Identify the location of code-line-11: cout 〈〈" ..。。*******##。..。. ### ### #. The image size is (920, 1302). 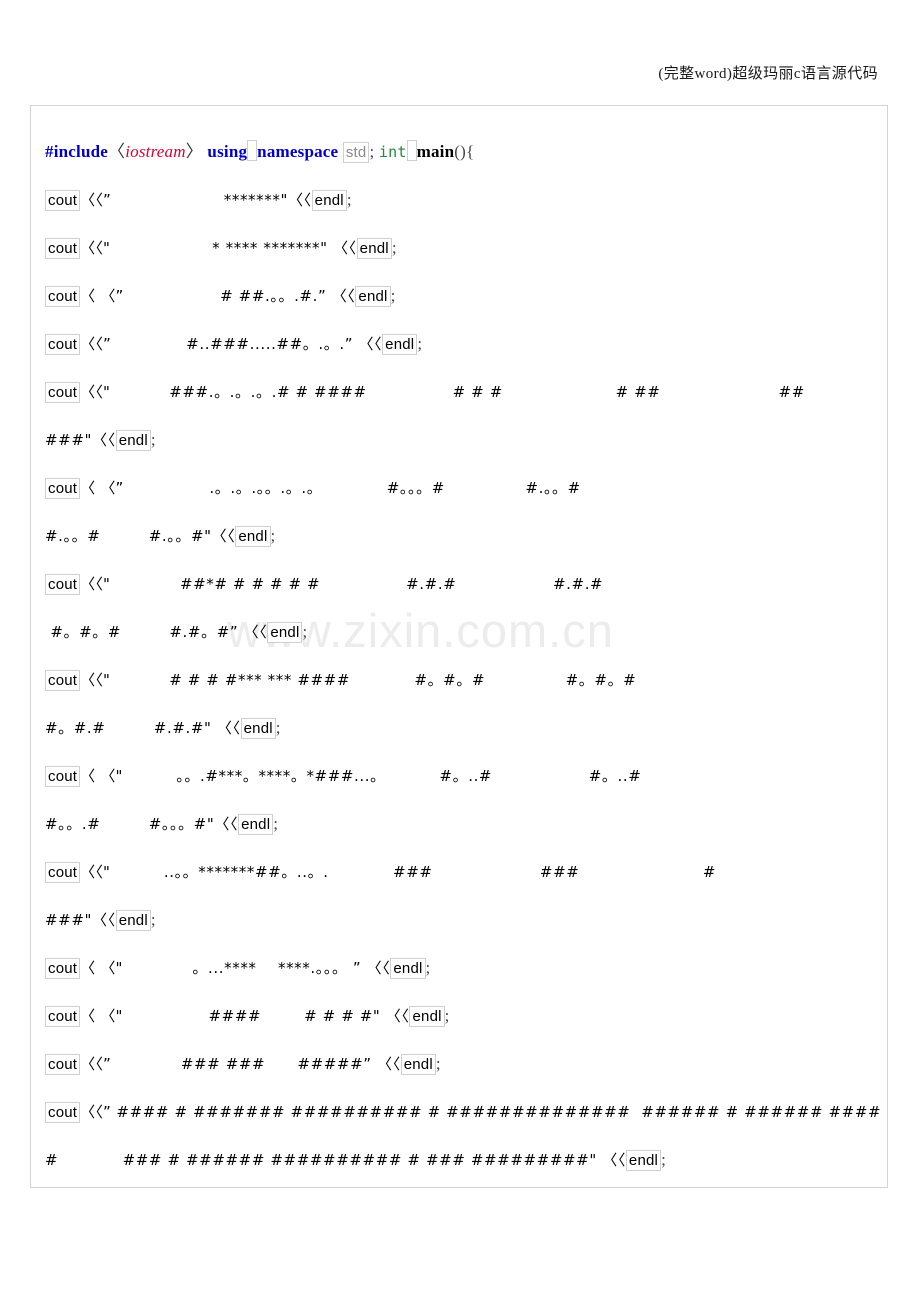
(466, 872).